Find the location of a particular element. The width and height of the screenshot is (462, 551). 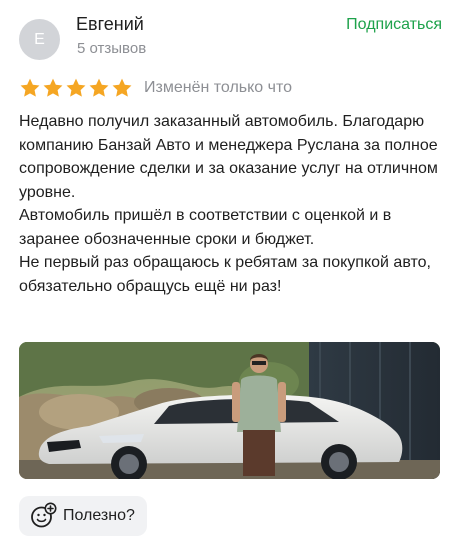

review-header: Е Евгений 5 отзывов Подписаться is located at coordinates (231, 35).